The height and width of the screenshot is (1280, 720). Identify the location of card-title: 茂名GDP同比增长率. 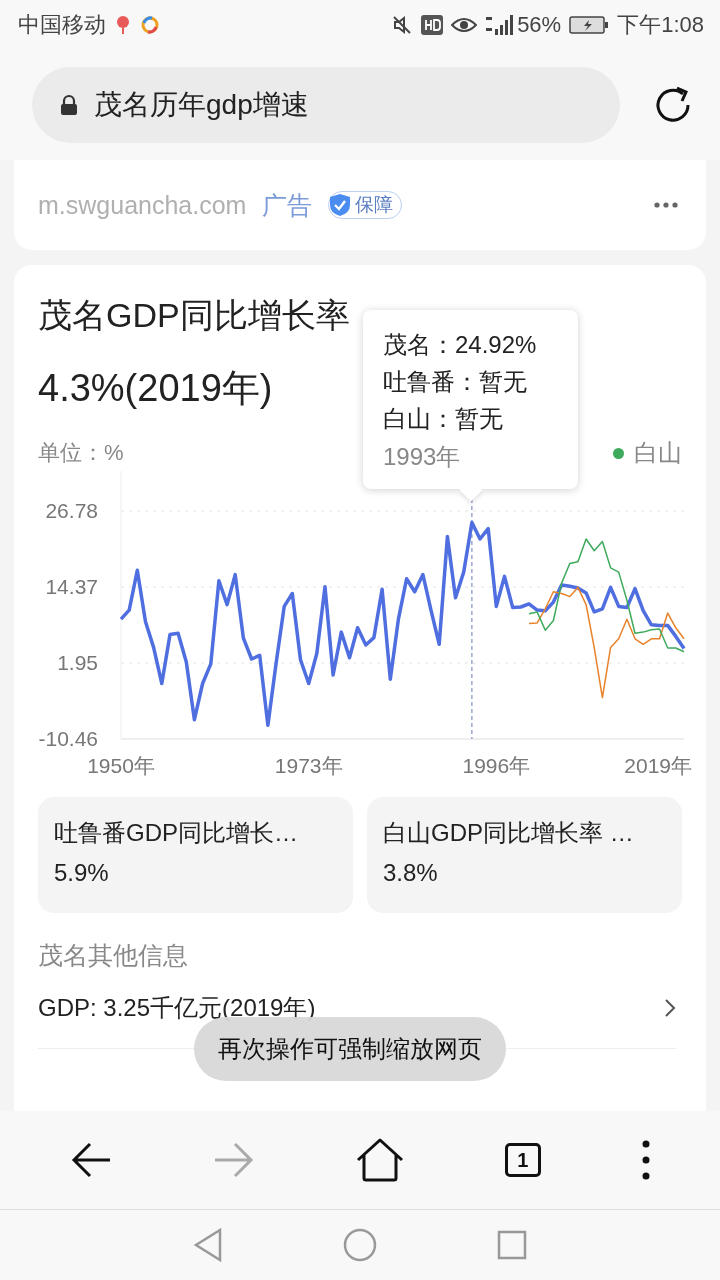
(194, 315).